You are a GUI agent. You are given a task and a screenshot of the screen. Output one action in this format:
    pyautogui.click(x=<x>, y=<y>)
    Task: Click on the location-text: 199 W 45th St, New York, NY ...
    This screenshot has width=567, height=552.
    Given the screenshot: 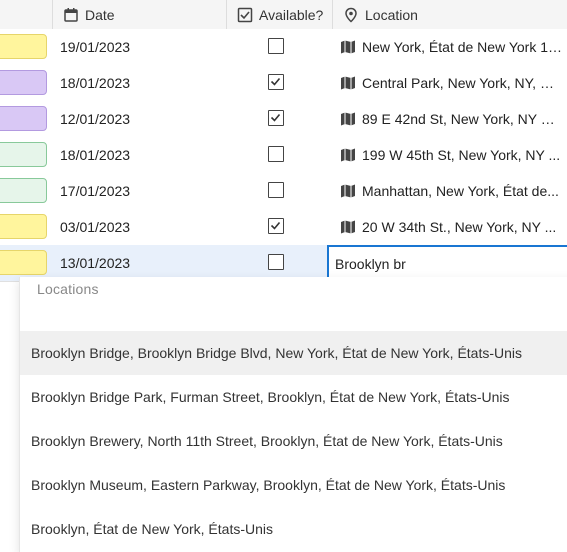 What is the action you would take?
    pyautogui.click(x=461, y=155)
    